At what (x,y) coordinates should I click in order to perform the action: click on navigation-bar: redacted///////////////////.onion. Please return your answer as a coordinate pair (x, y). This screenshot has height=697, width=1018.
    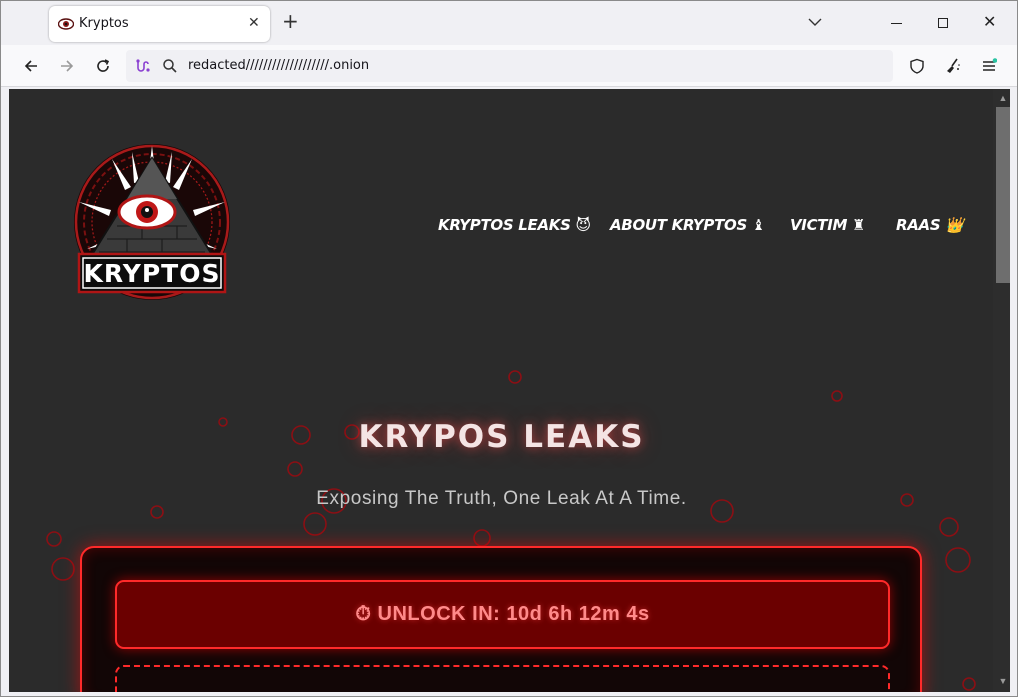
    Looking at the image, I should click on (509, 66).